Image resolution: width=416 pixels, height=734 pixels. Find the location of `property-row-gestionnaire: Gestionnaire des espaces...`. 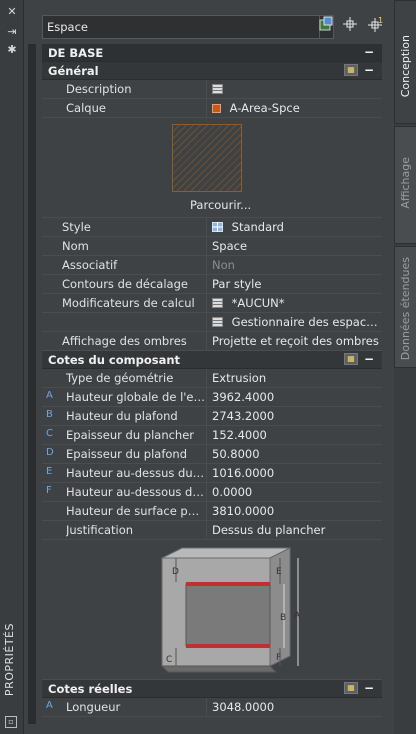

property-row-gestionnaire: Gestionnaire des espaces... is located at coordinates (212, 322).